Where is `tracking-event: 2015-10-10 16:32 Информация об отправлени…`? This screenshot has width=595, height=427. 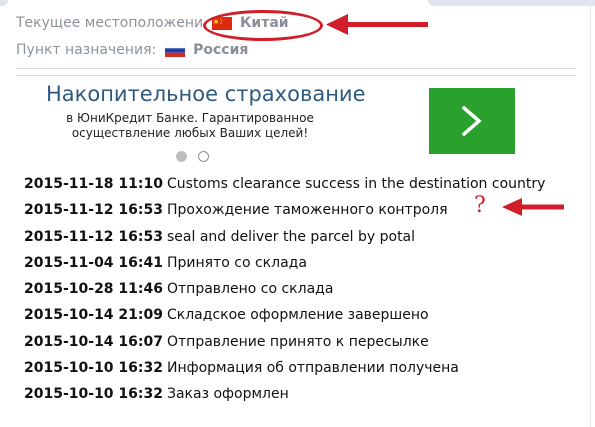 tracking-event: 2015-10-10 16:32 Информация об отправлени… is located at coordinates (284, 372).